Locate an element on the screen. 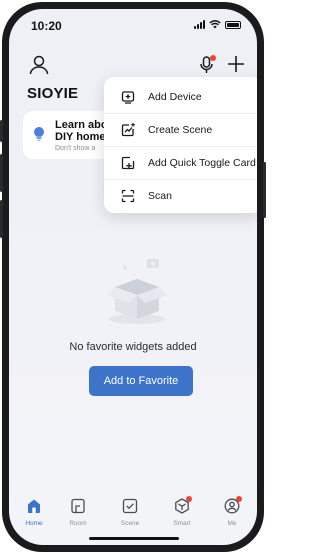  tab-label: Scene is located at coordinates (130, 523).